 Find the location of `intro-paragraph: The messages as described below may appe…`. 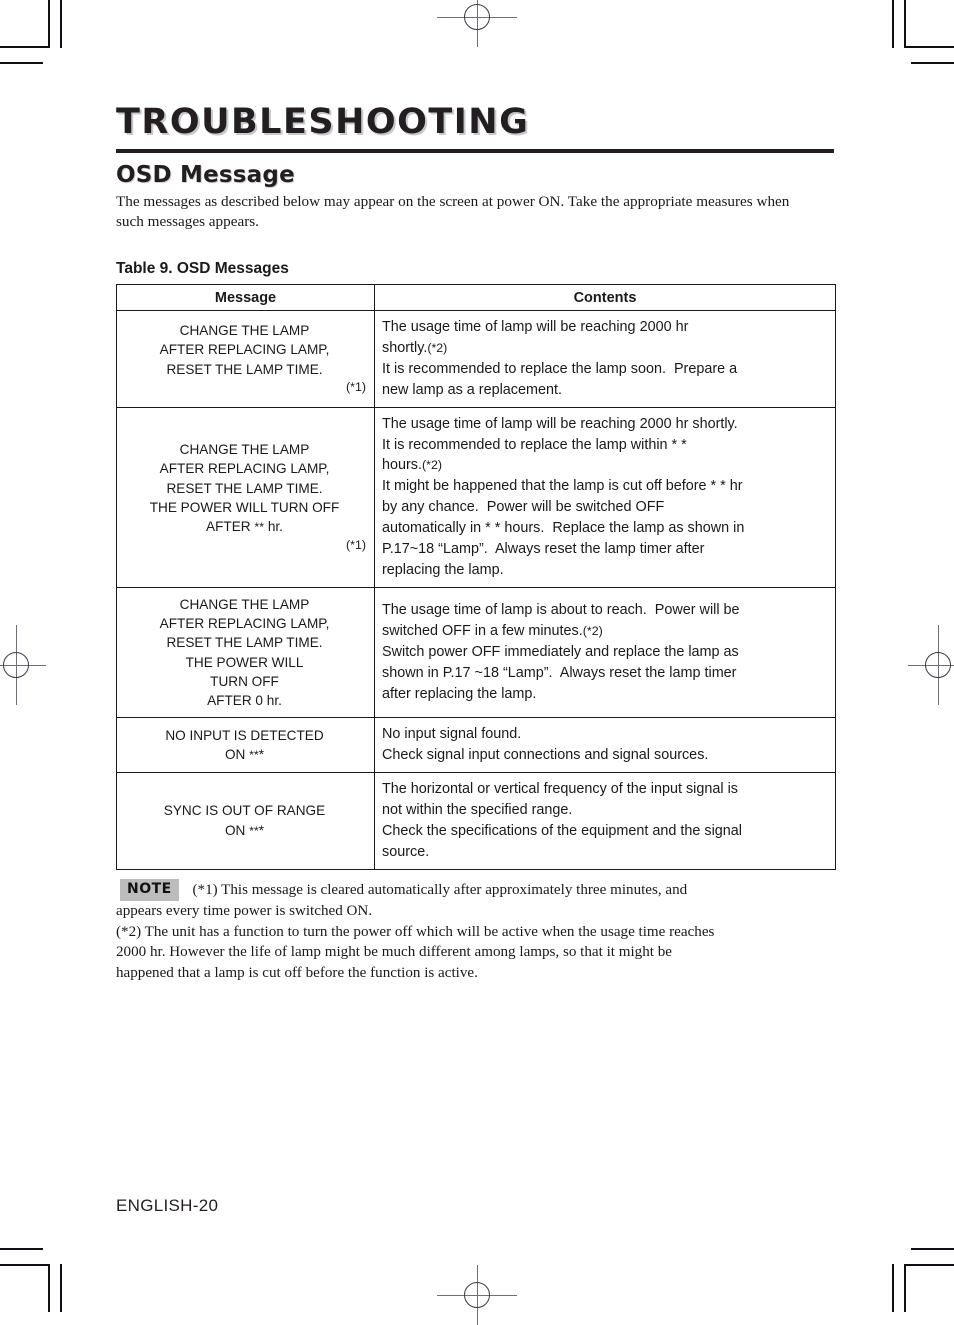

intro-paragraph: The messages as described below may appe… is located at coordinates (453, 212).